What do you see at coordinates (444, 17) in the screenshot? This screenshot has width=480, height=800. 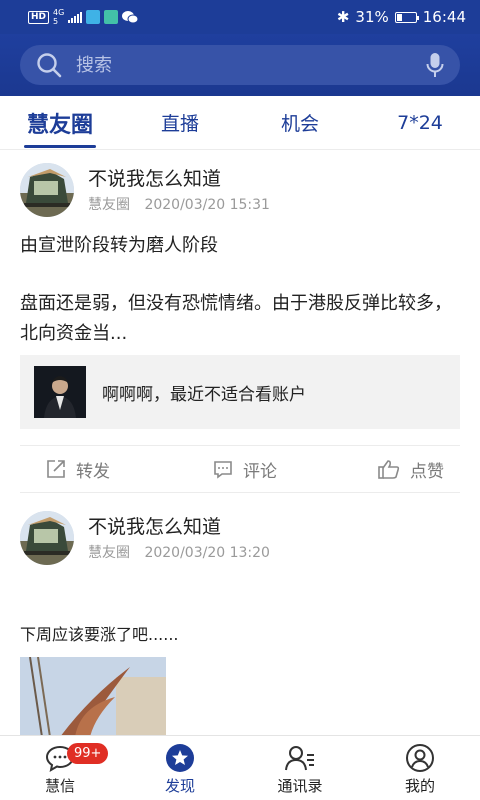 I see `clock: 16:44` at bounding box center [444, 17].